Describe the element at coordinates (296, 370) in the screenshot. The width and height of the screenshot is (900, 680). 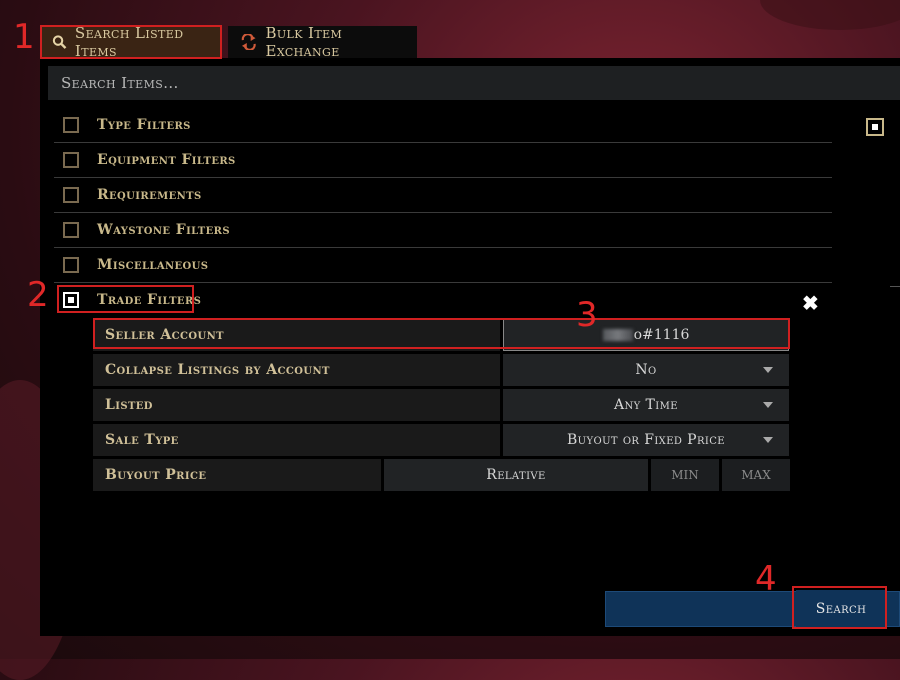
I see `collapse-listings-label: Collapse Listings by Account` at that location.